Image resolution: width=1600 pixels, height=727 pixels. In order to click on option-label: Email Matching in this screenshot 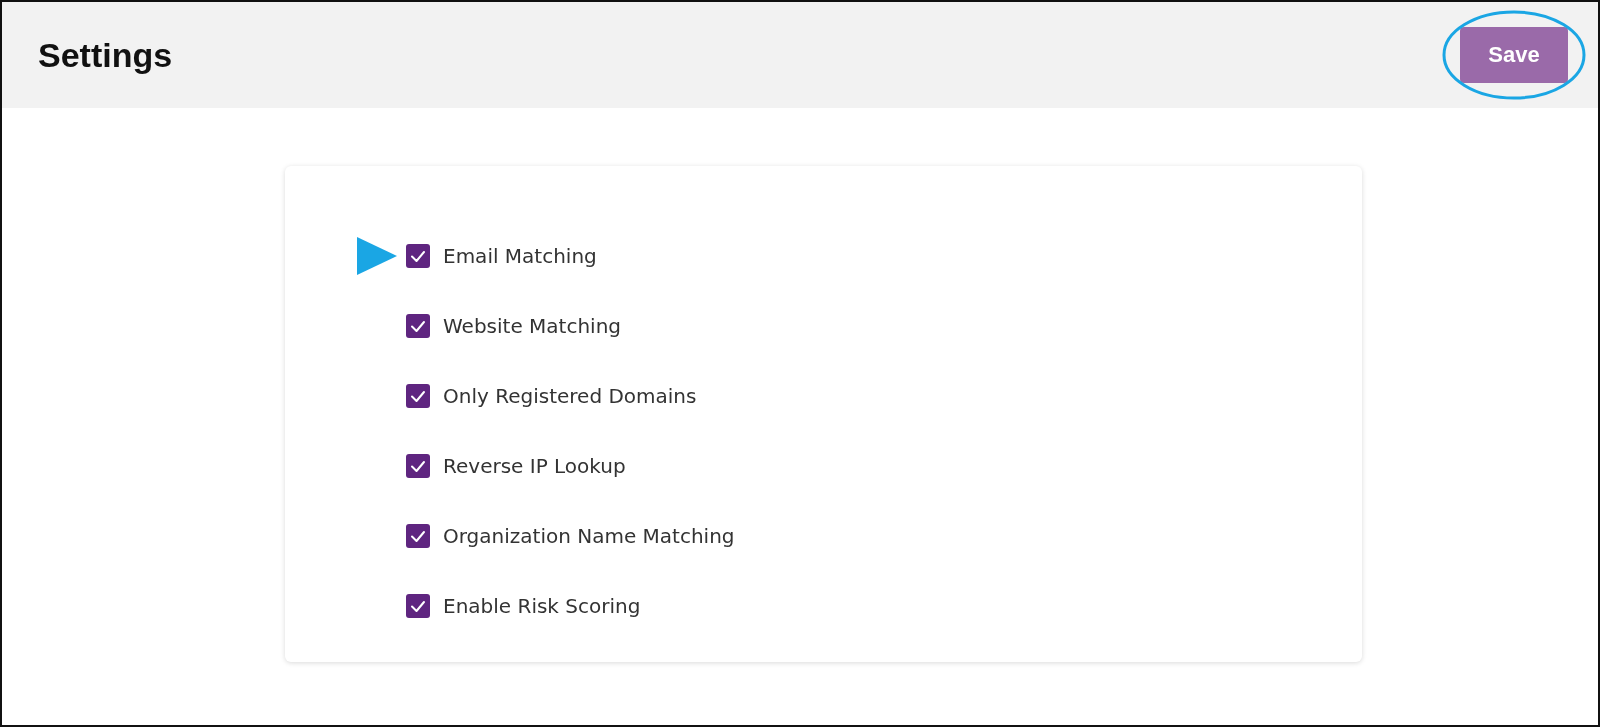, I will do `click(520, 256)`.